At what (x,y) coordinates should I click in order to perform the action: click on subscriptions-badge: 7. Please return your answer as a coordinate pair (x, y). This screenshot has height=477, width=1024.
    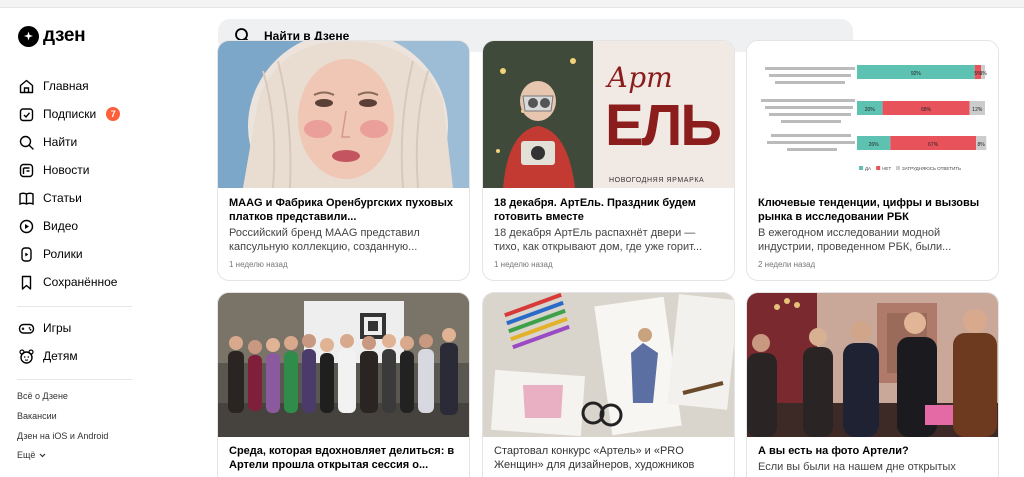
    Looking at the image, I should click on (113, 114).